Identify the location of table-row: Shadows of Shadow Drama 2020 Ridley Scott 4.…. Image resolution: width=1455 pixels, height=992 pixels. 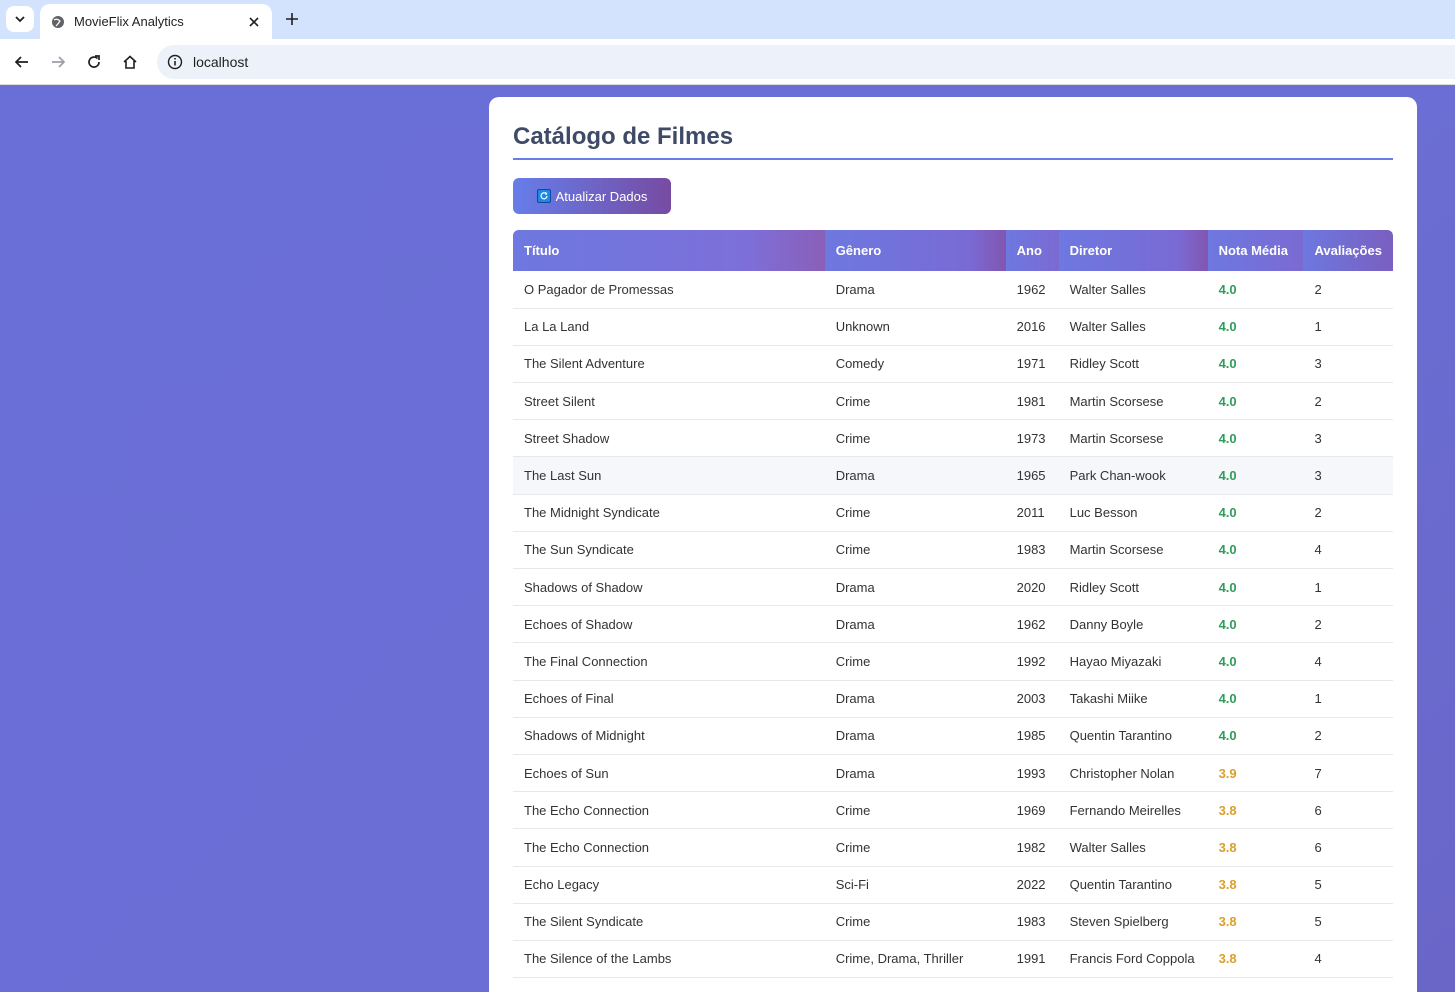
(953, 587).